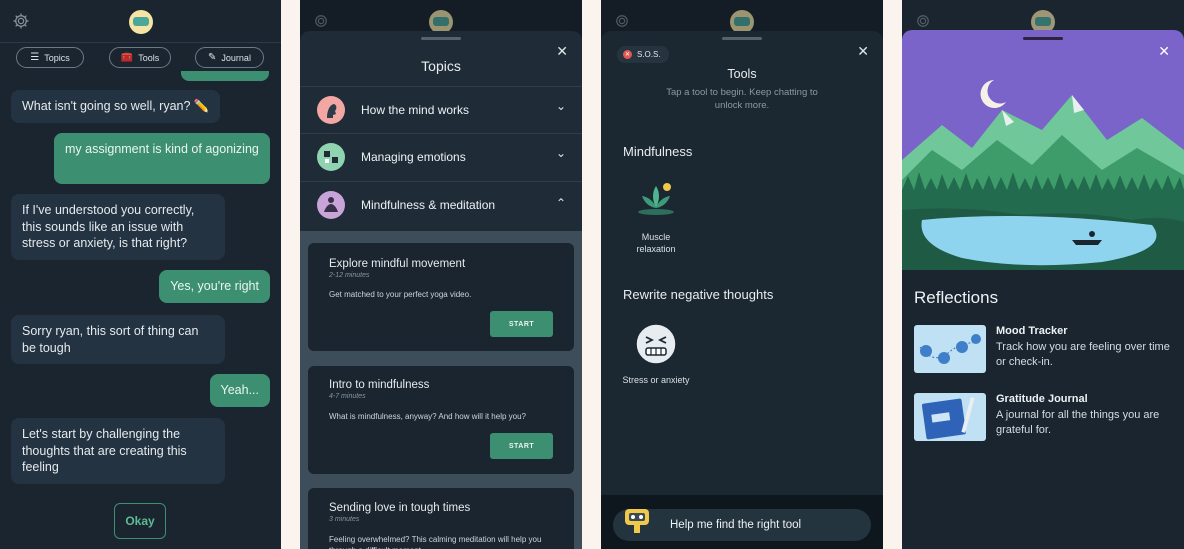 Image resolution: width=1184 pixels, height=549 pixels. Describe the element at coordinates (441, 109) in the screenshot. I see `topic-row: How the mind works ⌄` at that location.